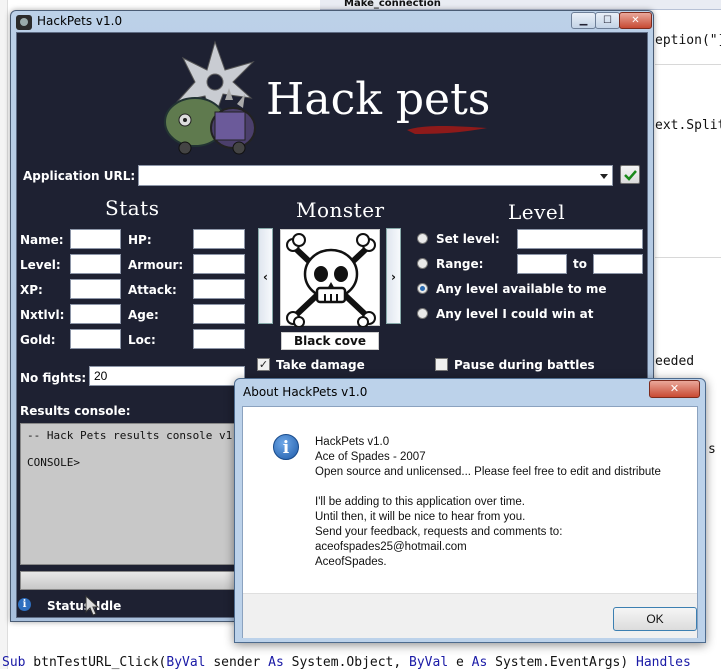  What do you see at coordinates (635, 20) in the screenshot?
I see `close-button: ✕` at bounding box center [635, 20].